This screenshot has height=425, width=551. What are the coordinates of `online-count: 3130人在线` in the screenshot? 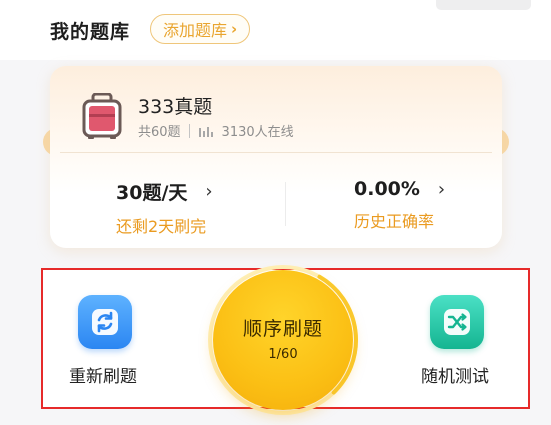 It's located at (257, 132).